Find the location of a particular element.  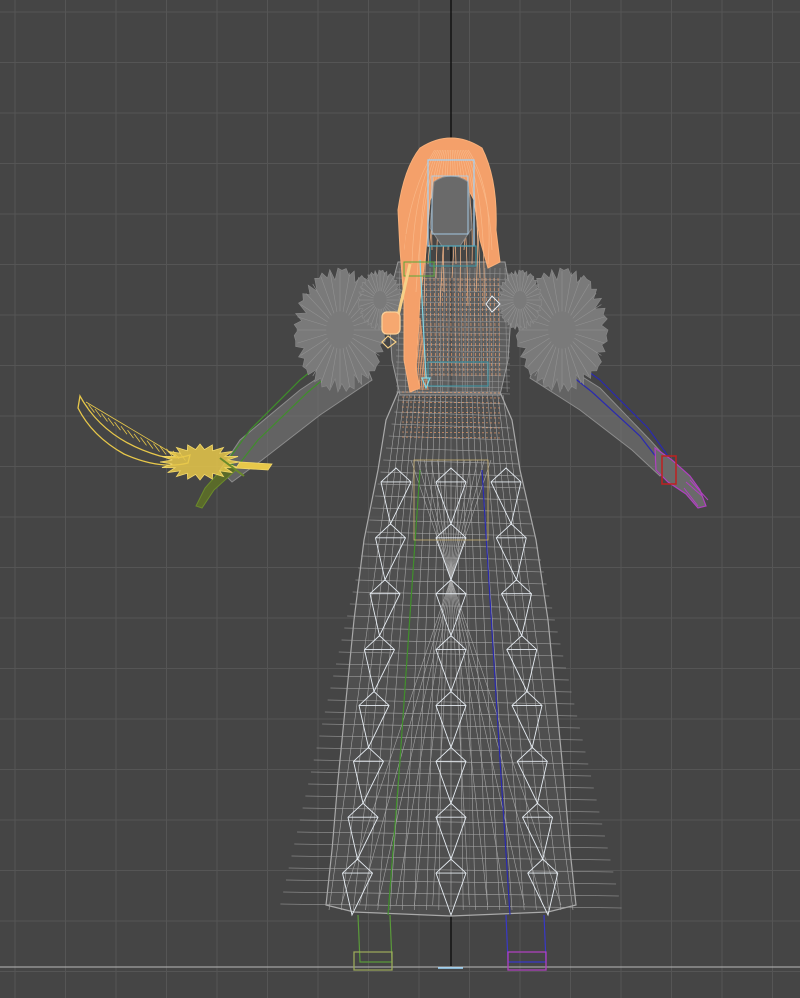

sword-blade-edge is located at coordinates (133, 430).